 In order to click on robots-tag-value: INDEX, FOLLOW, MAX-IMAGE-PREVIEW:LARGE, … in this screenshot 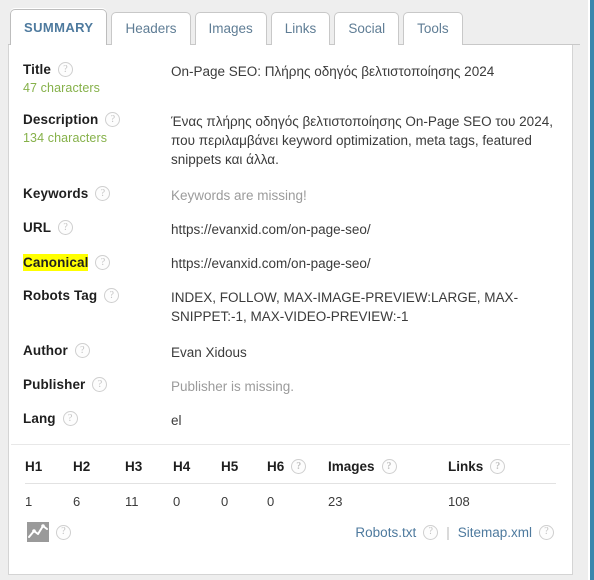, I will do `click(345, 307)`.